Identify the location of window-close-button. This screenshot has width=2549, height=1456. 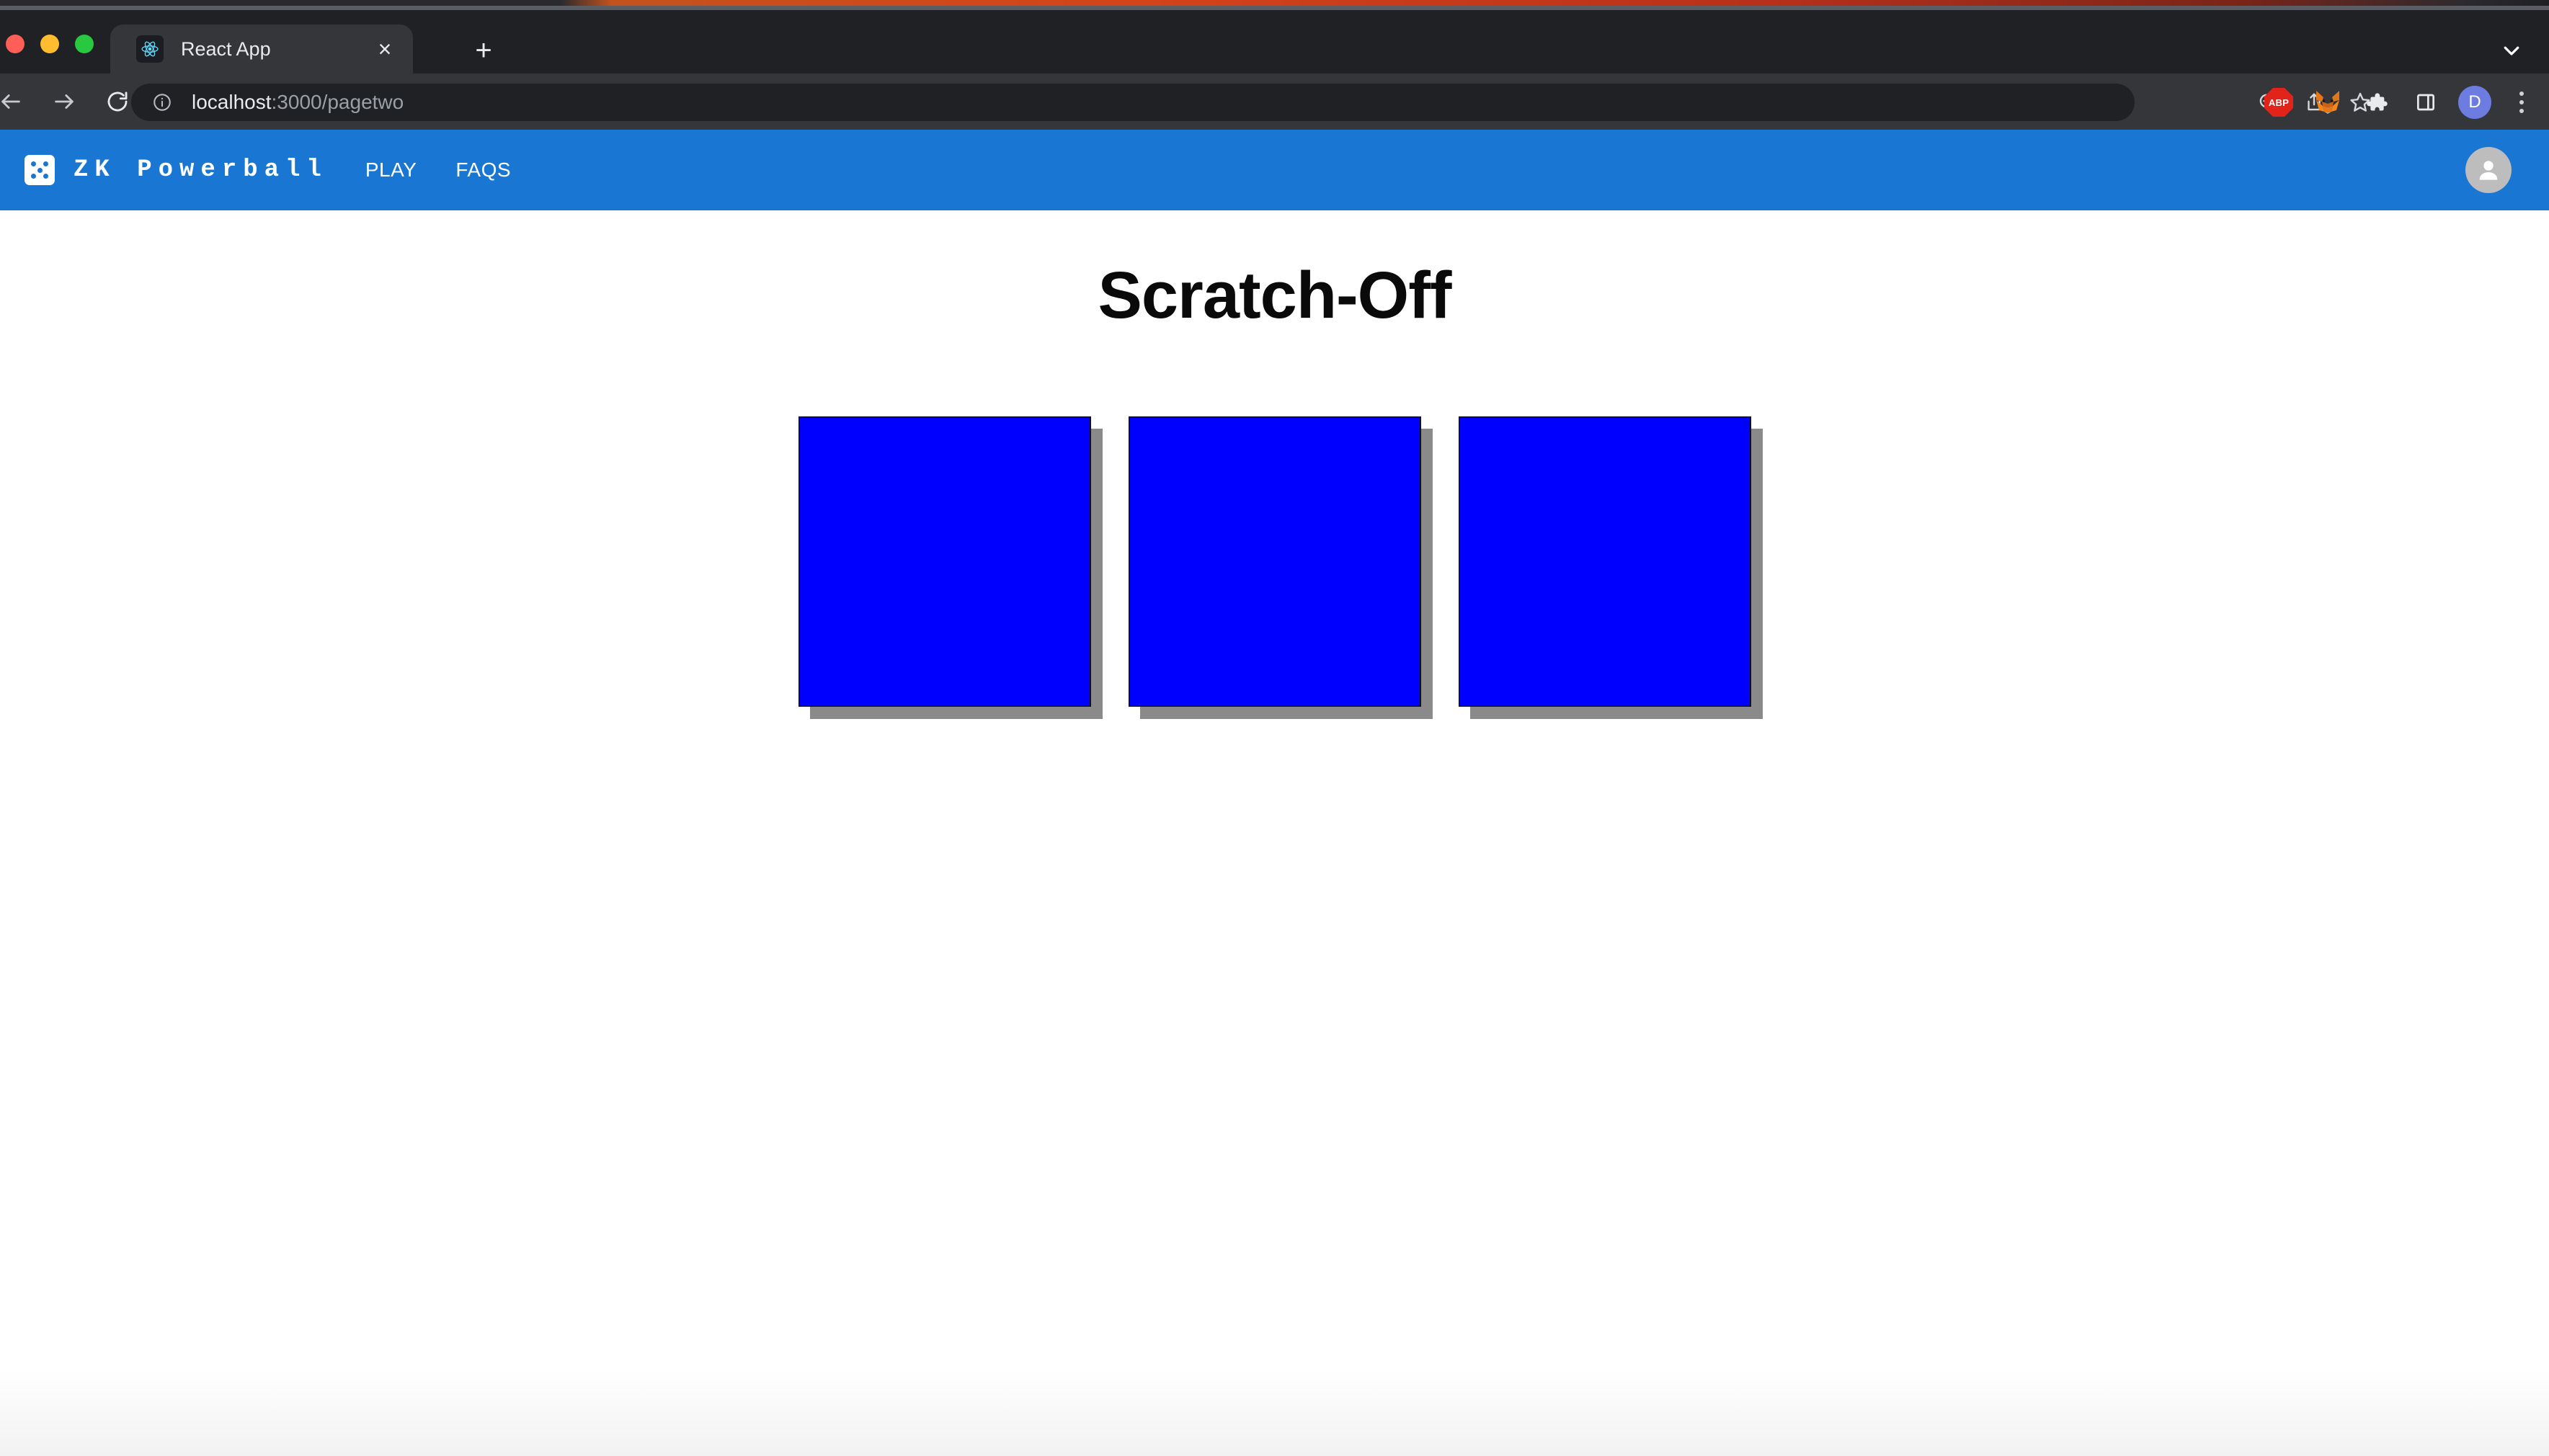
(15, 44).